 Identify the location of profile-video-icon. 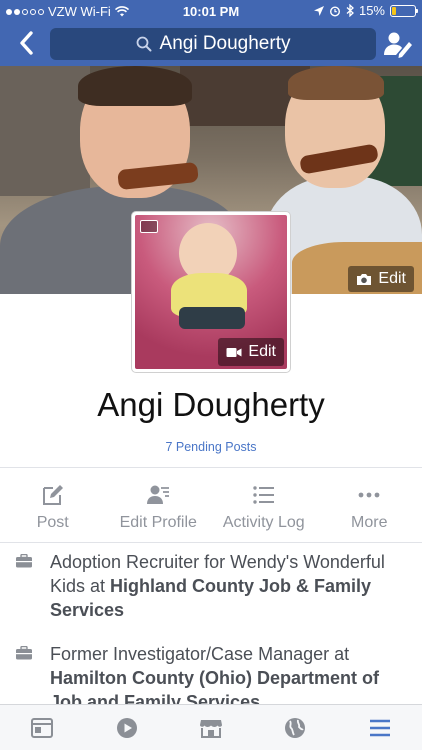
(149, 226).